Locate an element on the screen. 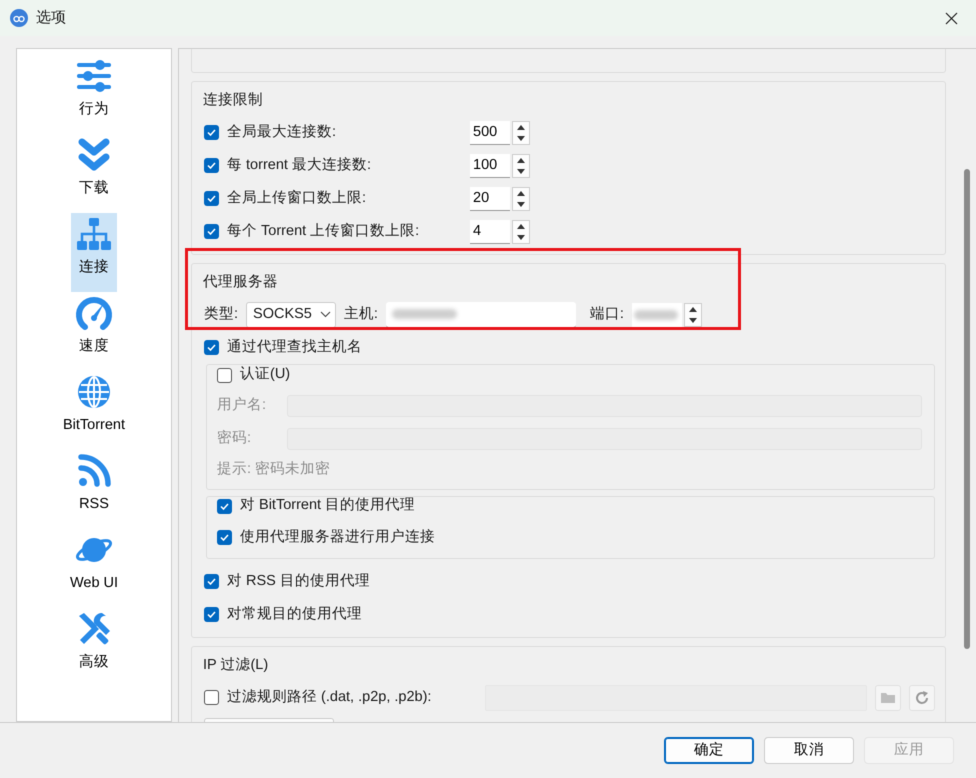 The width and height of the screenshot is (976, 778). host-field is located at coordinates (481, 315).